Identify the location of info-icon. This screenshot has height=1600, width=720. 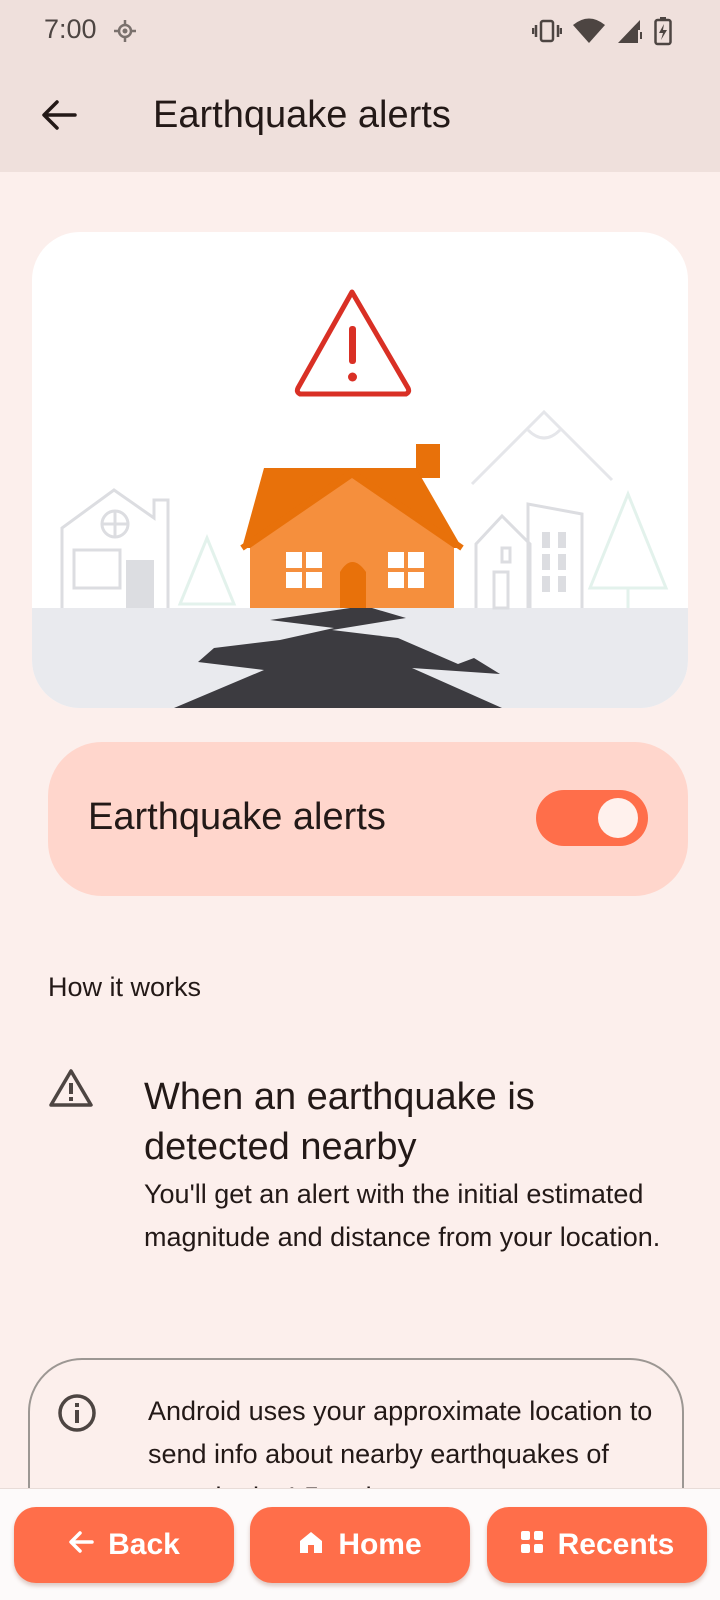
(77, 1415).